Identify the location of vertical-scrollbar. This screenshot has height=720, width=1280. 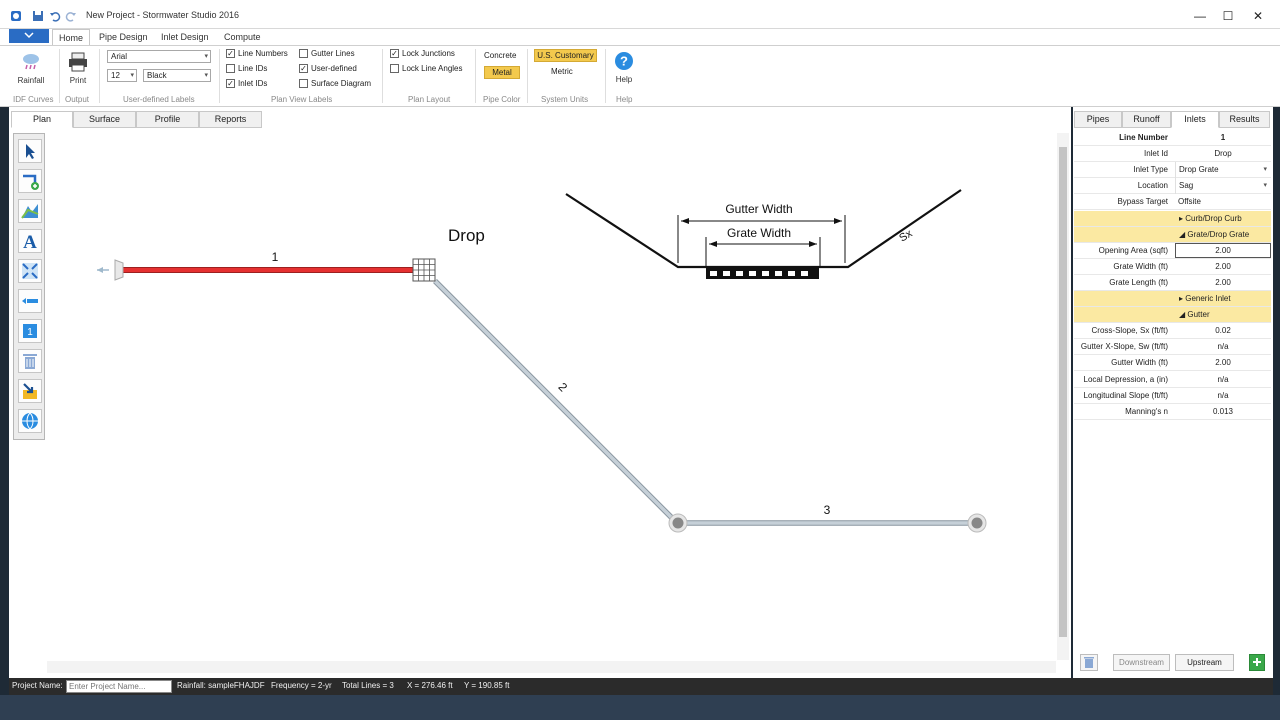
(1063, 396).